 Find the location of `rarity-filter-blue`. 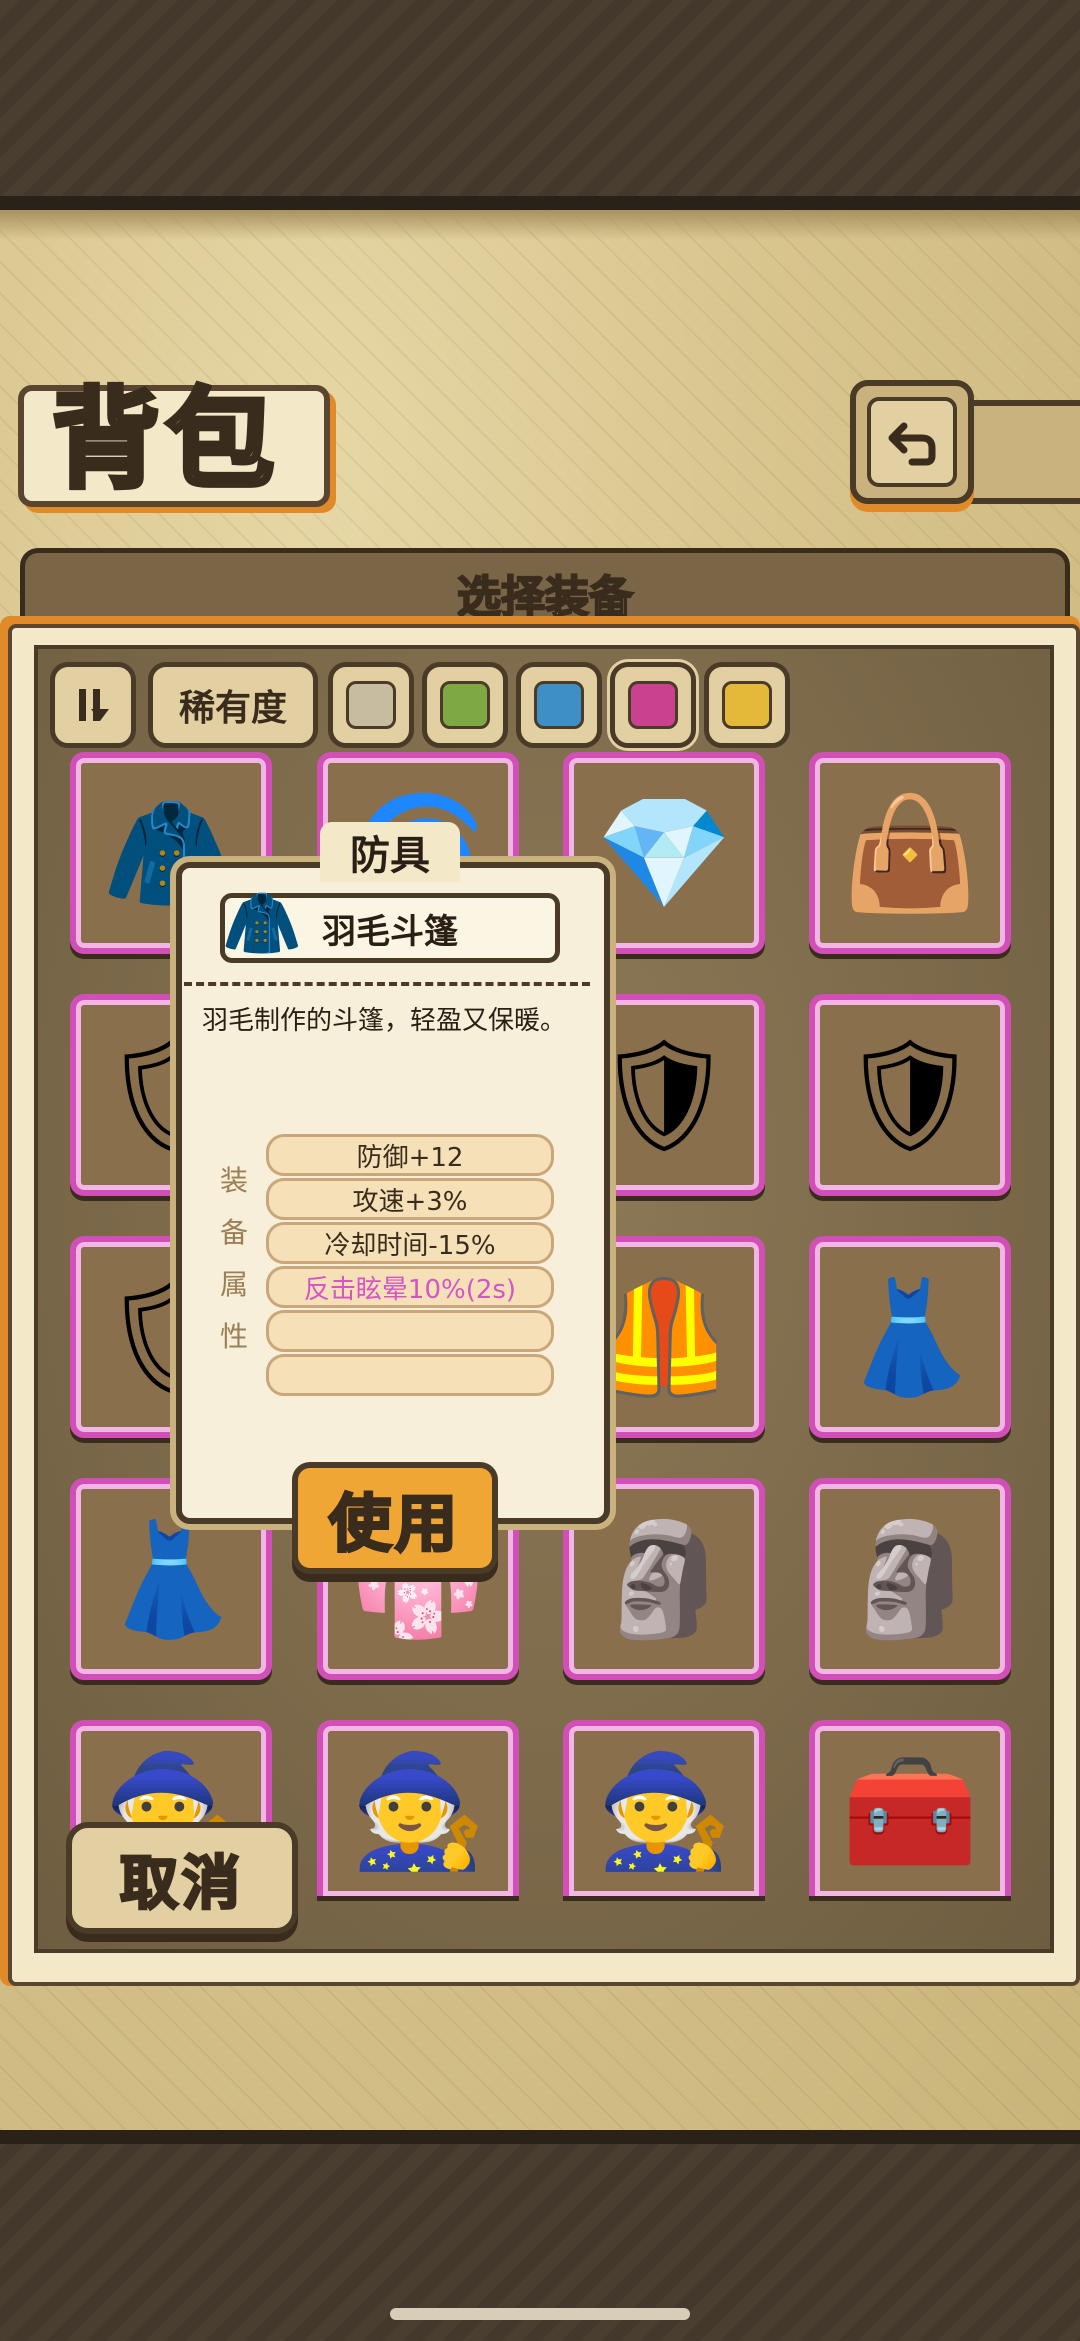

rarity-filter-blue is located at coordinates (559, 705).